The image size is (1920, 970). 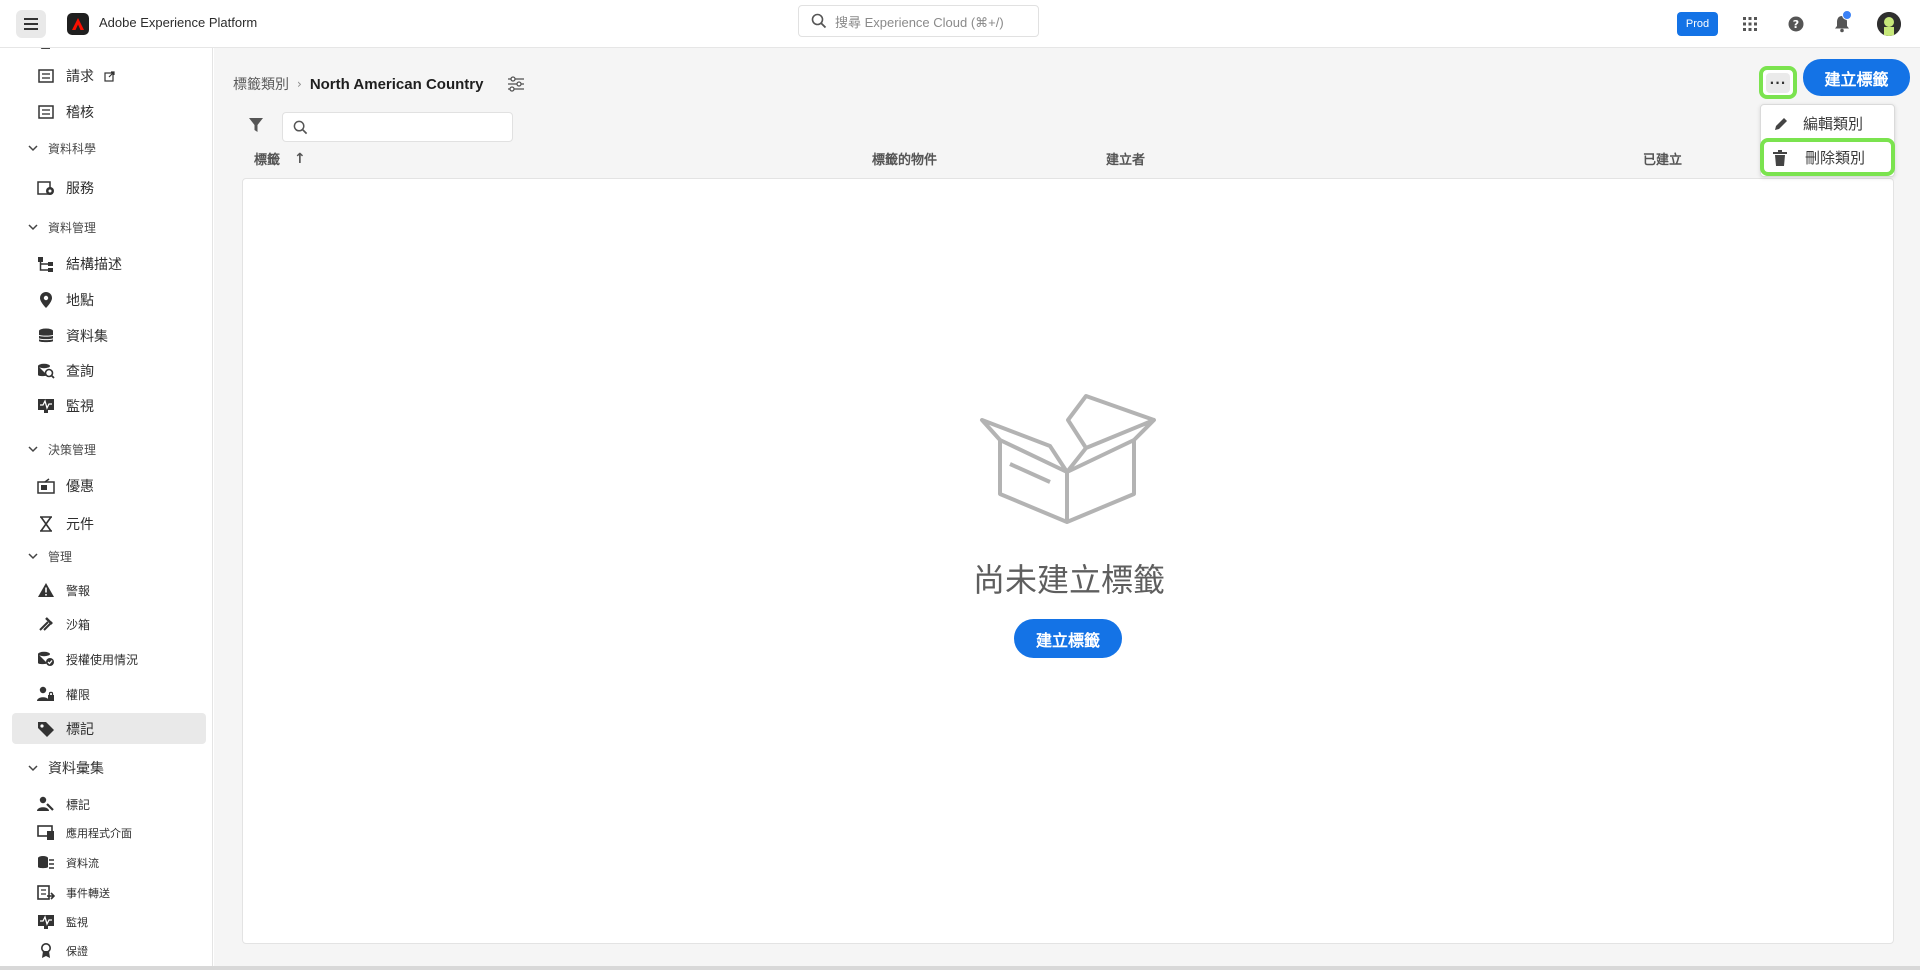 I want to click on column-header-tagged-objects: 標籤的物件, so click(x=904, y=158).